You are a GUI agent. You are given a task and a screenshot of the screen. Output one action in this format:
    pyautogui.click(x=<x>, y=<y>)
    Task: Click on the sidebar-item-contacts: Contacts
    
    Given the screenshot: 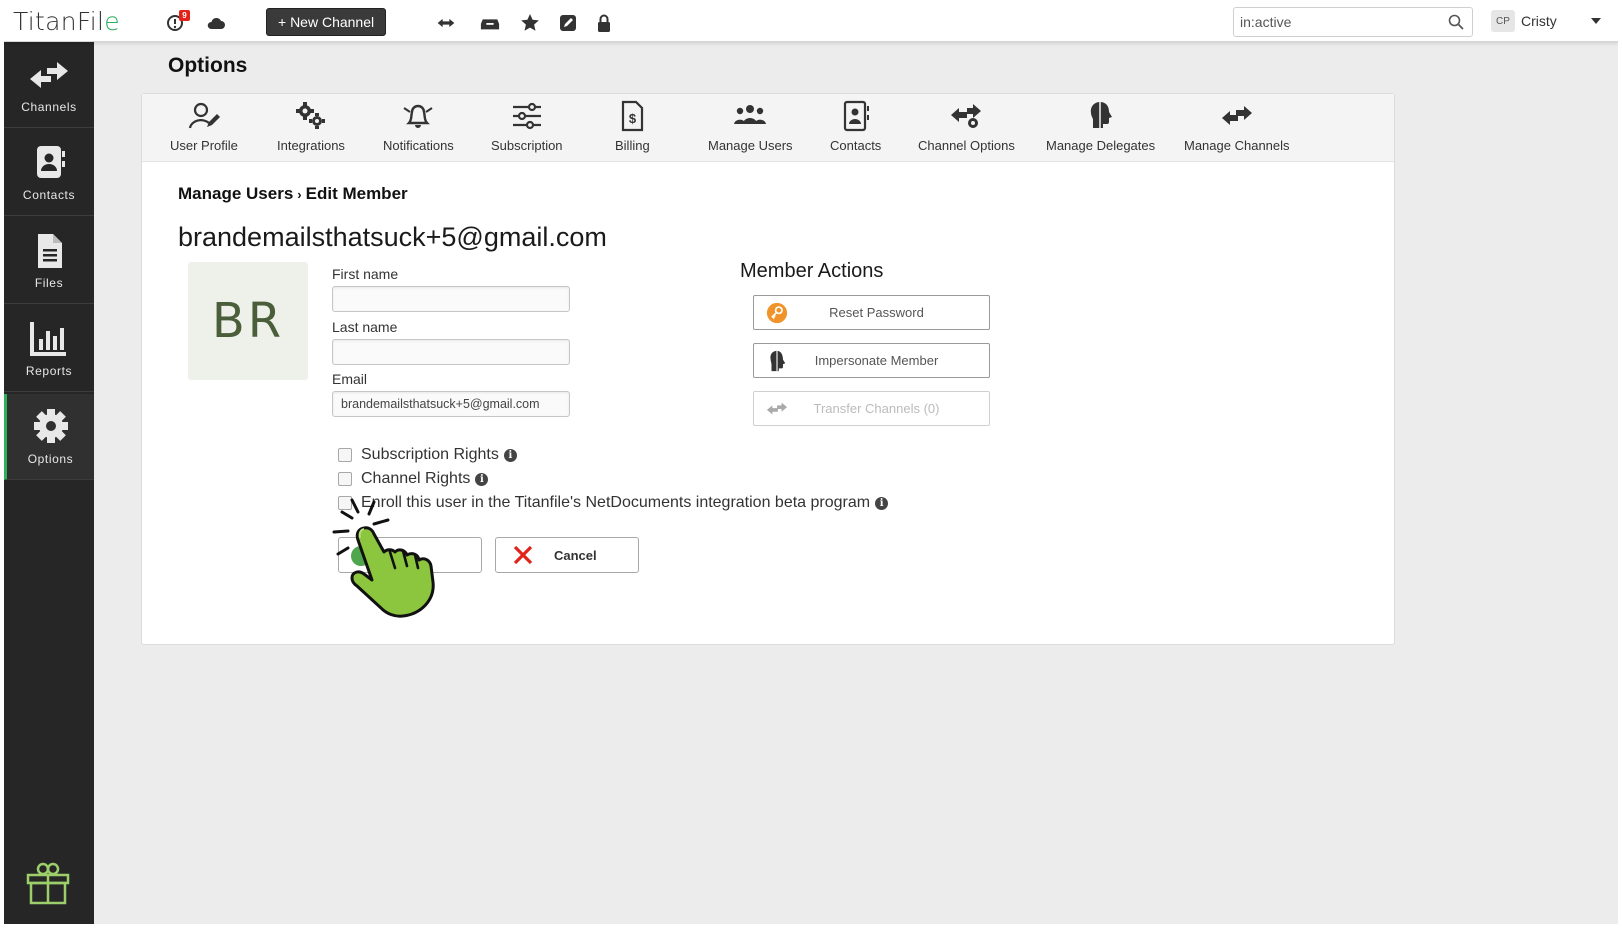 What is the action you would take?
    pyautogui.click(x=49, y=173)
    